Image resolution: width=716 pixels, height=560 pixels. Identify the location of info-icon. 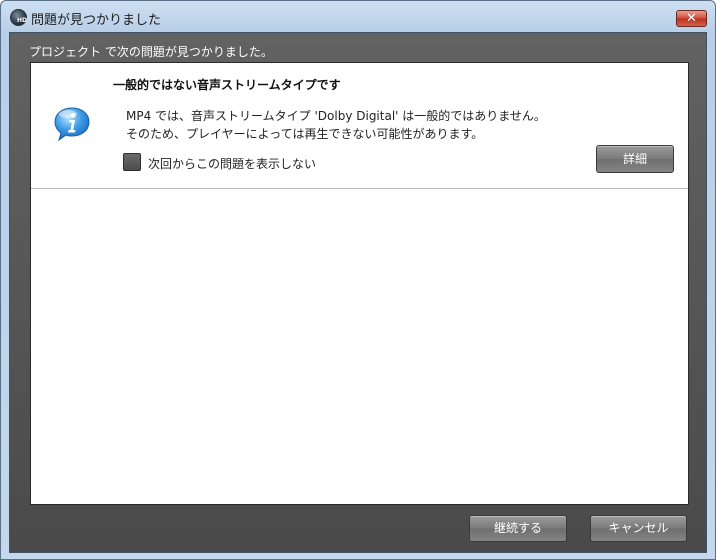
(72, 124).